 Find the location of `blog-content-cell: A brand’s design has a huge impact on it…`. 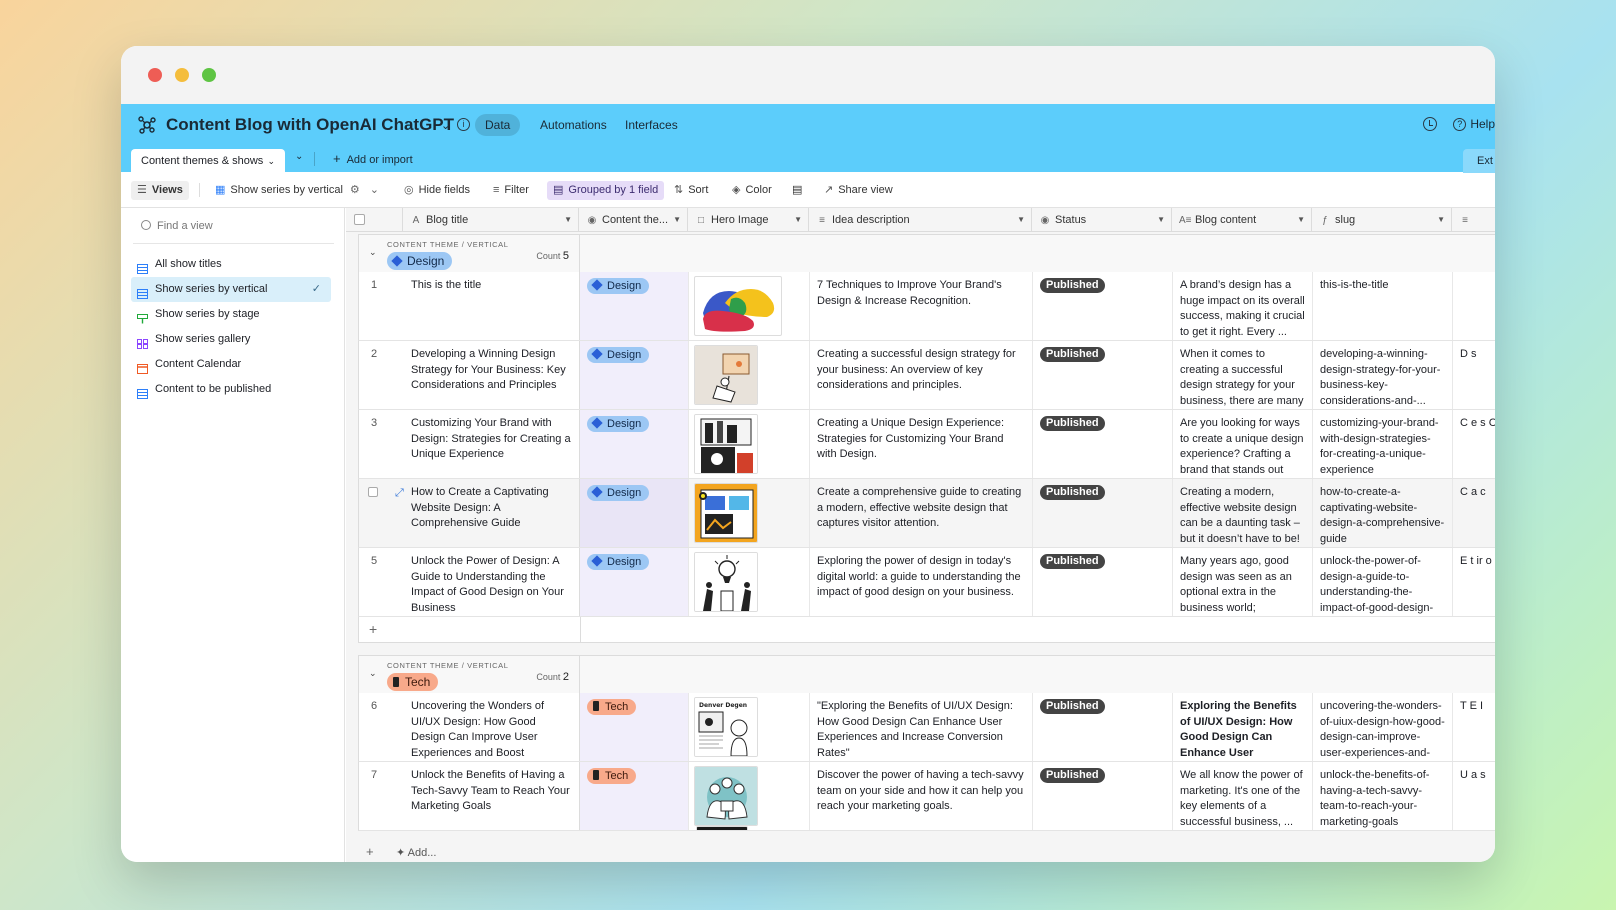

blog-content-cell: A brand’s design has a huge impact on it… is located at coordinates (1243, 306).